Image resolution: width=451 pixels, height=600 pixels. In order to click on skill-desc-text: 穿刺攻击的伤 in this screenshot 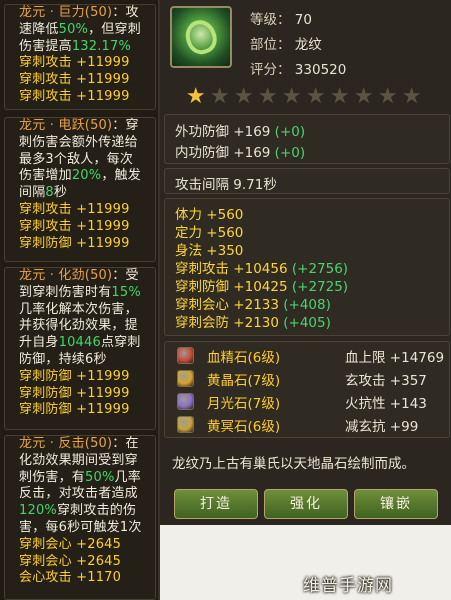, I will do `click(96, 511)`.